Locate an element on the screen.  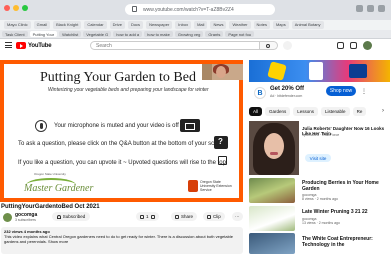
recommended-meta: 13 views · 2 months ago is located at coordinates (321, 223).